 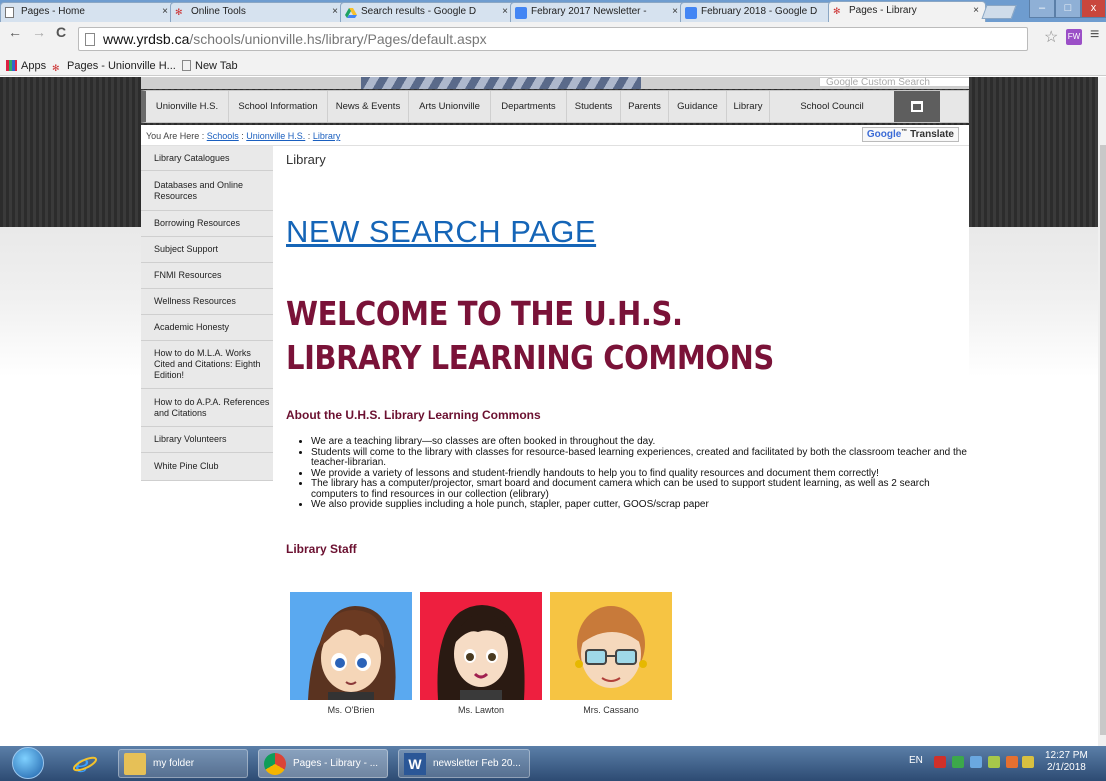 What do you see at coordinates (837, 11) in the screenshot?
I see `sharepoint-icon: ✻` at bounding box center [837, 11].